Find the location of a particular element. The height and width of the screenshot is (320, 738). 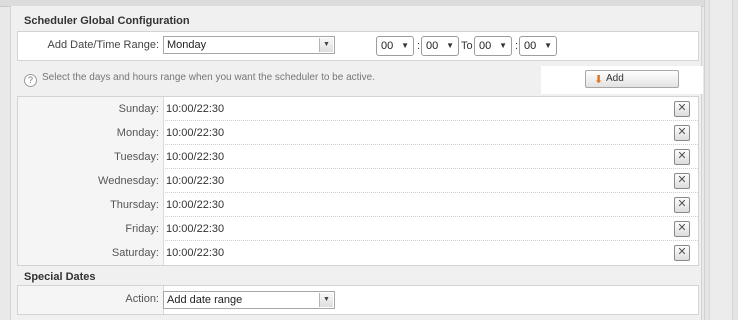

add-area: ⬇ Add is located at coordinates (622, 80).